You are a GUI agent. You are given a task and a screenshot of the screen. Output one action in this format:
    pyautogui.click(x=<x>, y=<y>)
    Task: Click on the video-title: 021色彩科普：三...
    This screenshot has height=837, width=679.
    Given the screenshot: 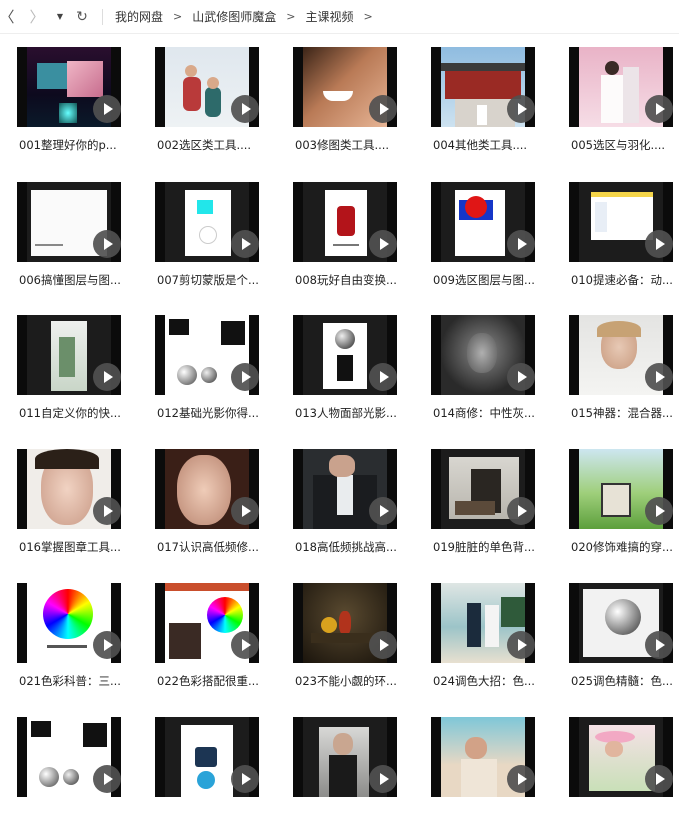 What is the action you would take?
    pyautogui.click(x=72, y=681)
    